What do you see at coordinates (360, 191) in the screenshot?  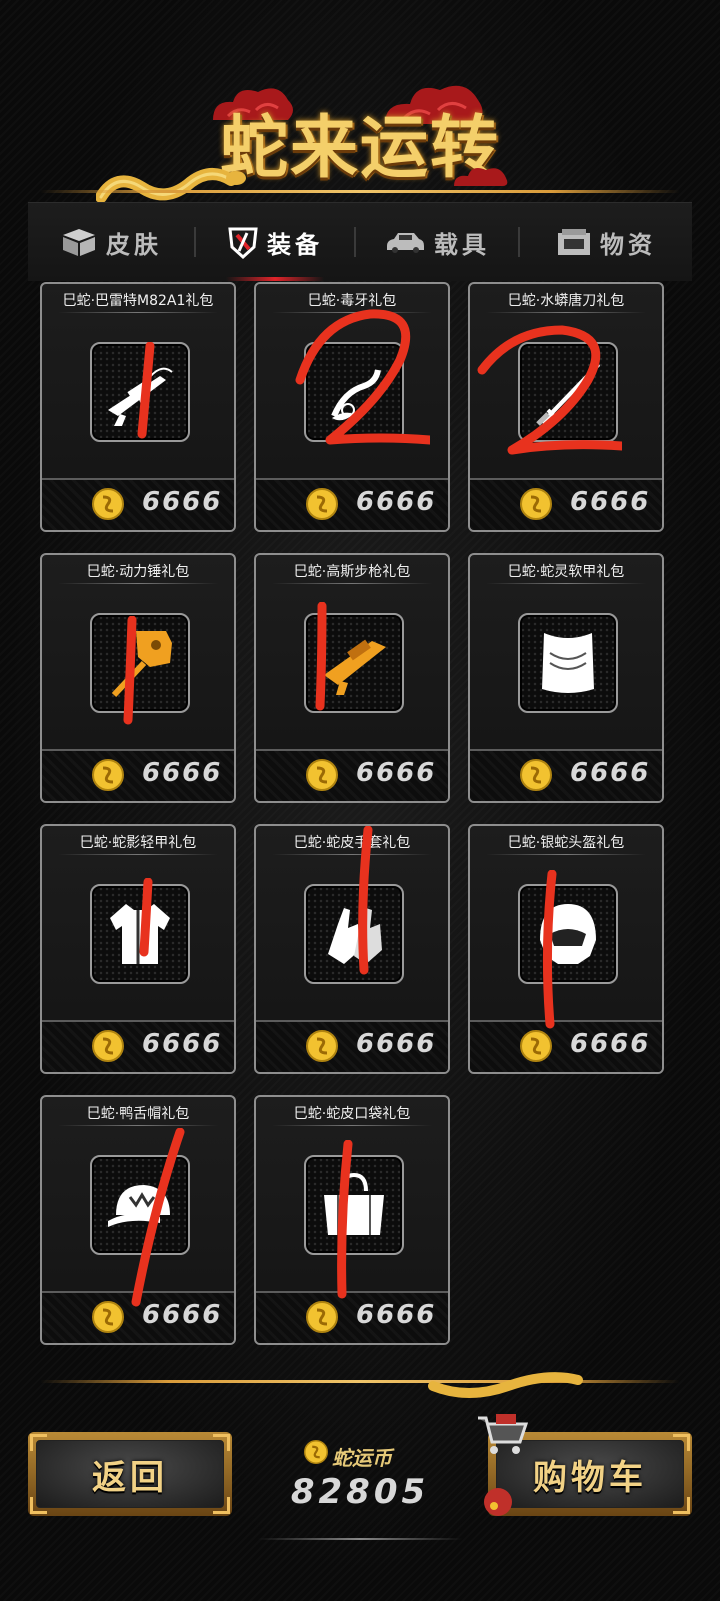 I see `title-divider` at bounding box center [360, 191].